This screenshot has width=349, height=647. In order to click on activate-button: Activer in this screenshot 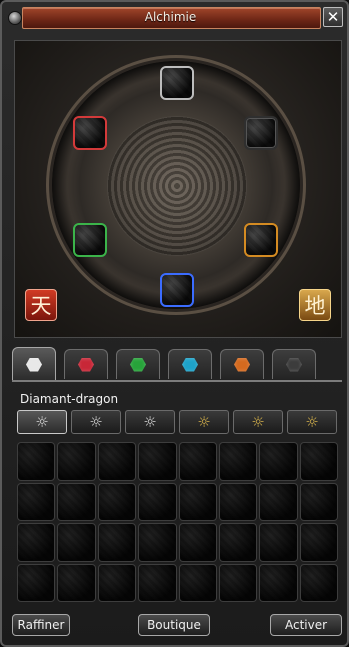, I will do `click(306, 625)`.